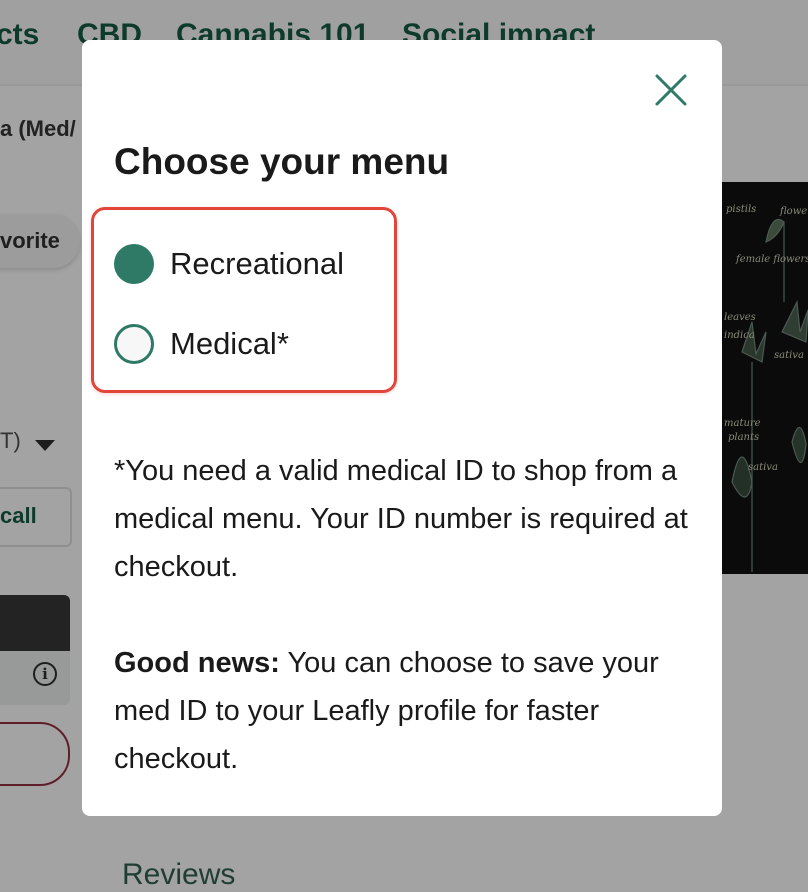  Describe the element at coordinates (763, 467) in the screenshot. I see `caption-sativa-2: sativa` at that location.